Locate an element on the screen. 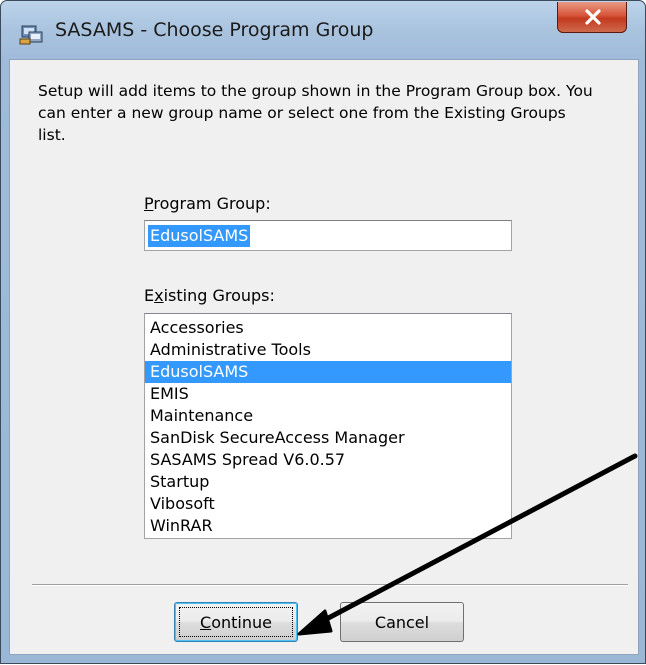  continue-button: Continue is located at coordinates (236, 622).